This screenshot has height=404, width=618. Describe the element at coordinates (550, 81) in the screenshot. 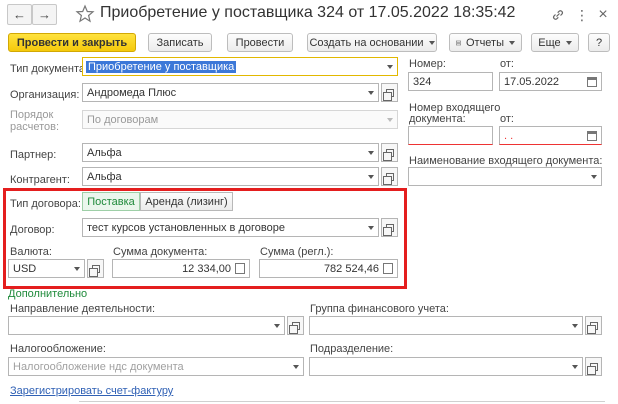

I see `date-field: 17.05.2022` at that location.